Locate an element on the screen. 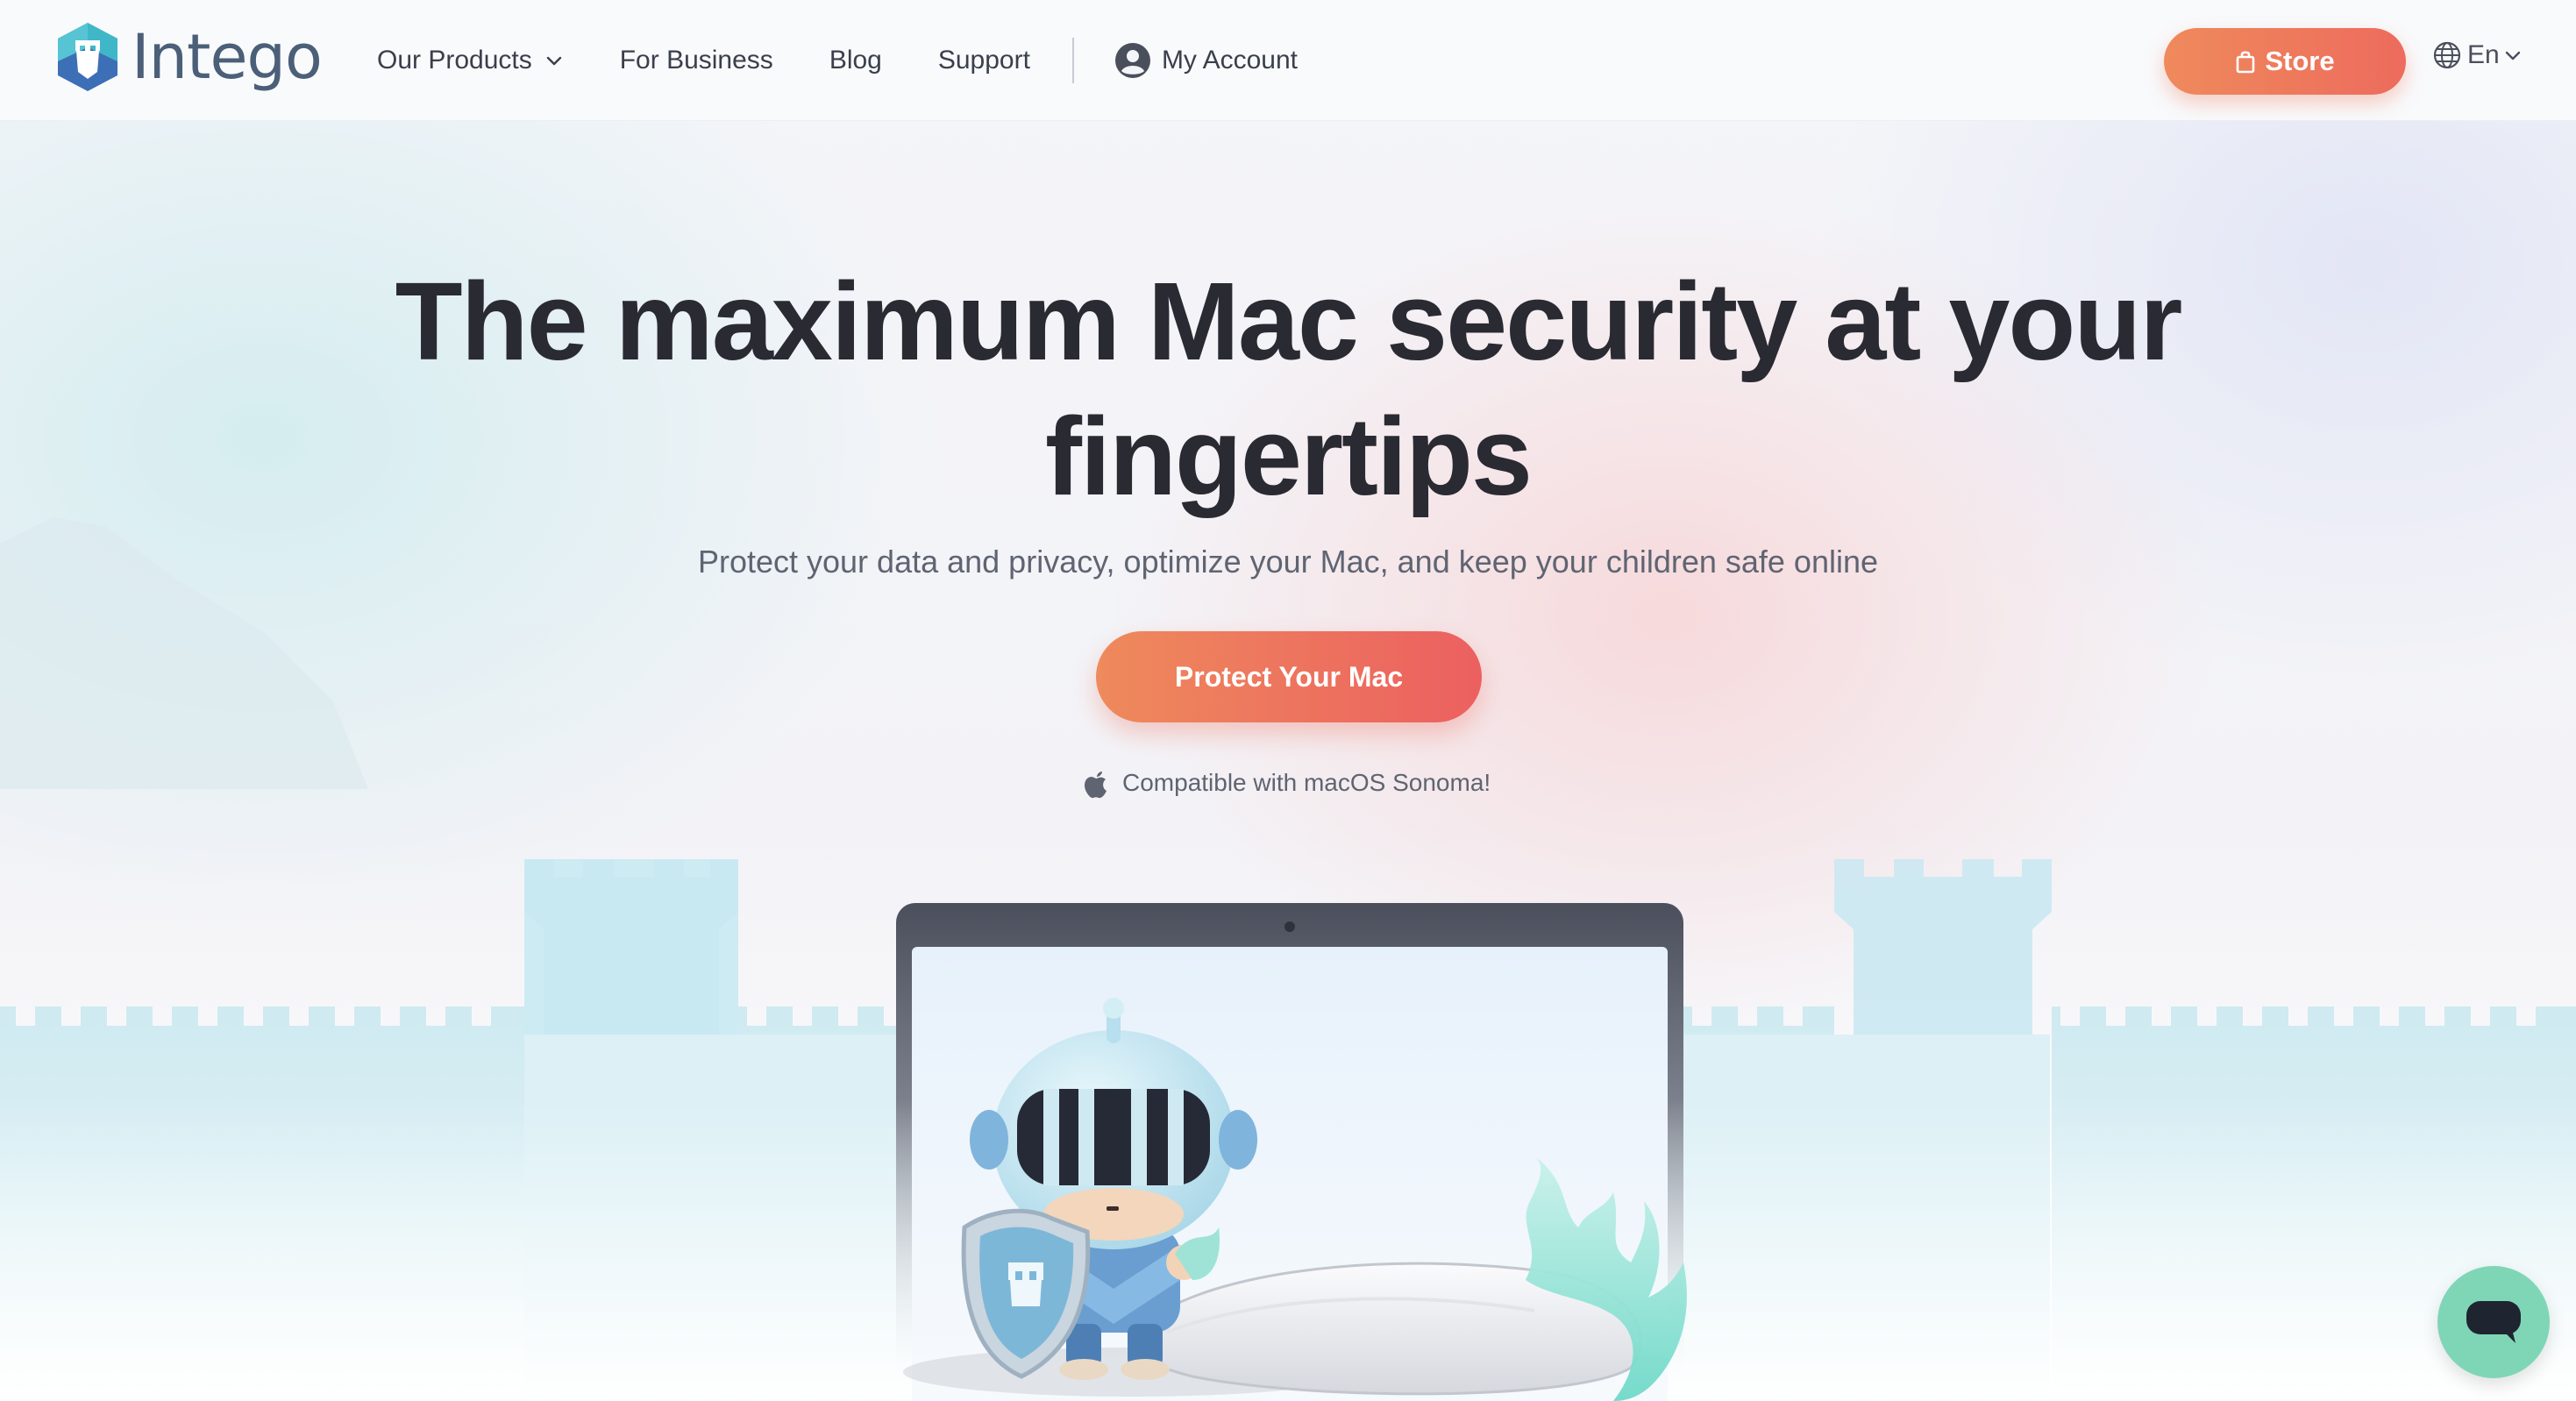  compatibility-note: Compatible with macOS Sonoma! is located at coordinates (1286, 783).